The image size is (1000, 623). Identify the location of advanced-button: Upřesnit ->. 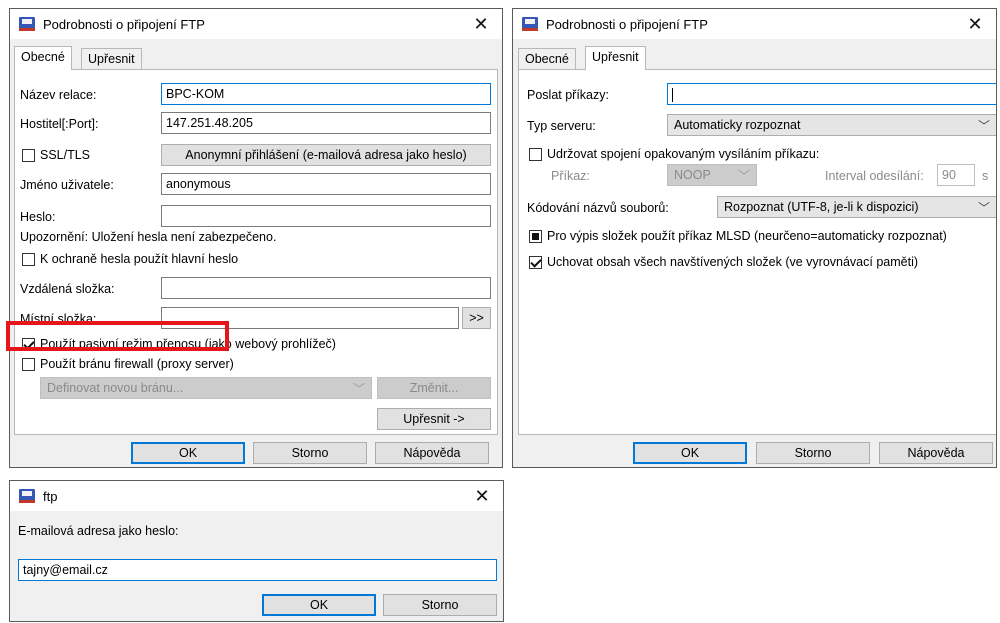
(434, 419).